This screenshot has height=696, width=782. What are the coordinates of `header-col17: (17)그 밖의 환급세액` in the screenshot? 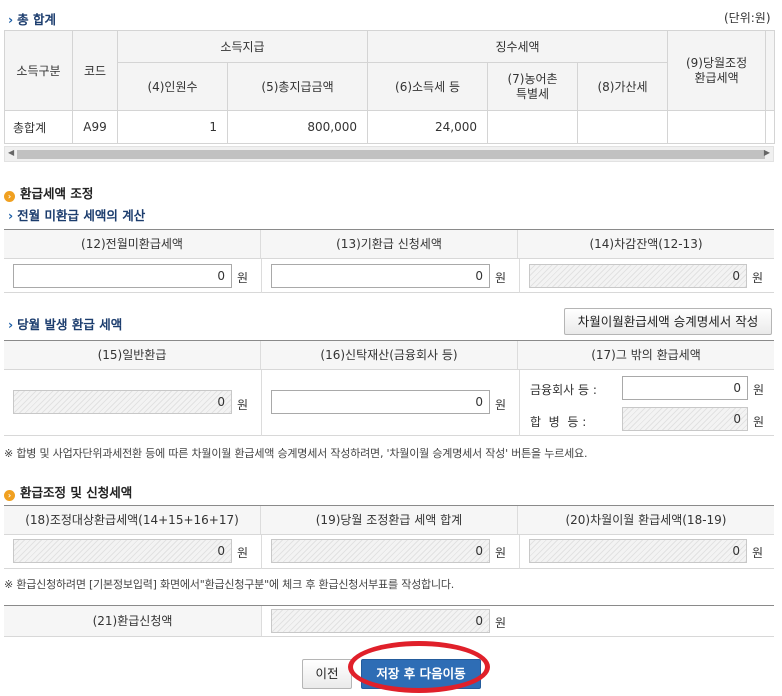 It's located at (646, 355).